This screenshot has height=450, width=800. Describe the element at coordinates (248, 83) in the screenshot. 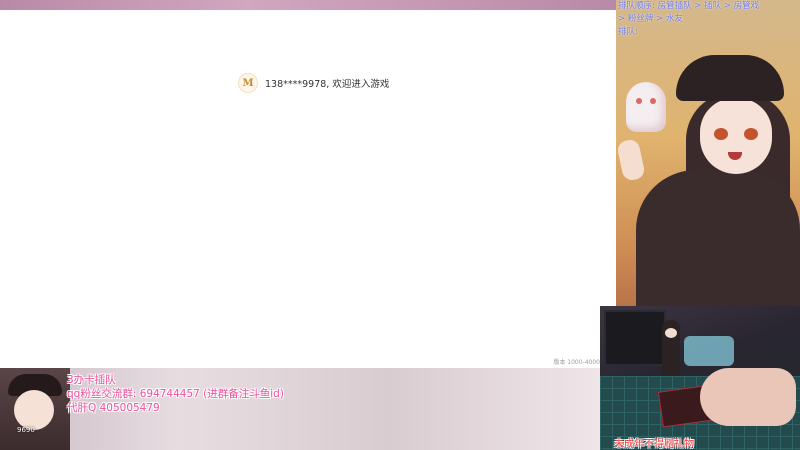

I see `game-logo-icon: M` at that location.